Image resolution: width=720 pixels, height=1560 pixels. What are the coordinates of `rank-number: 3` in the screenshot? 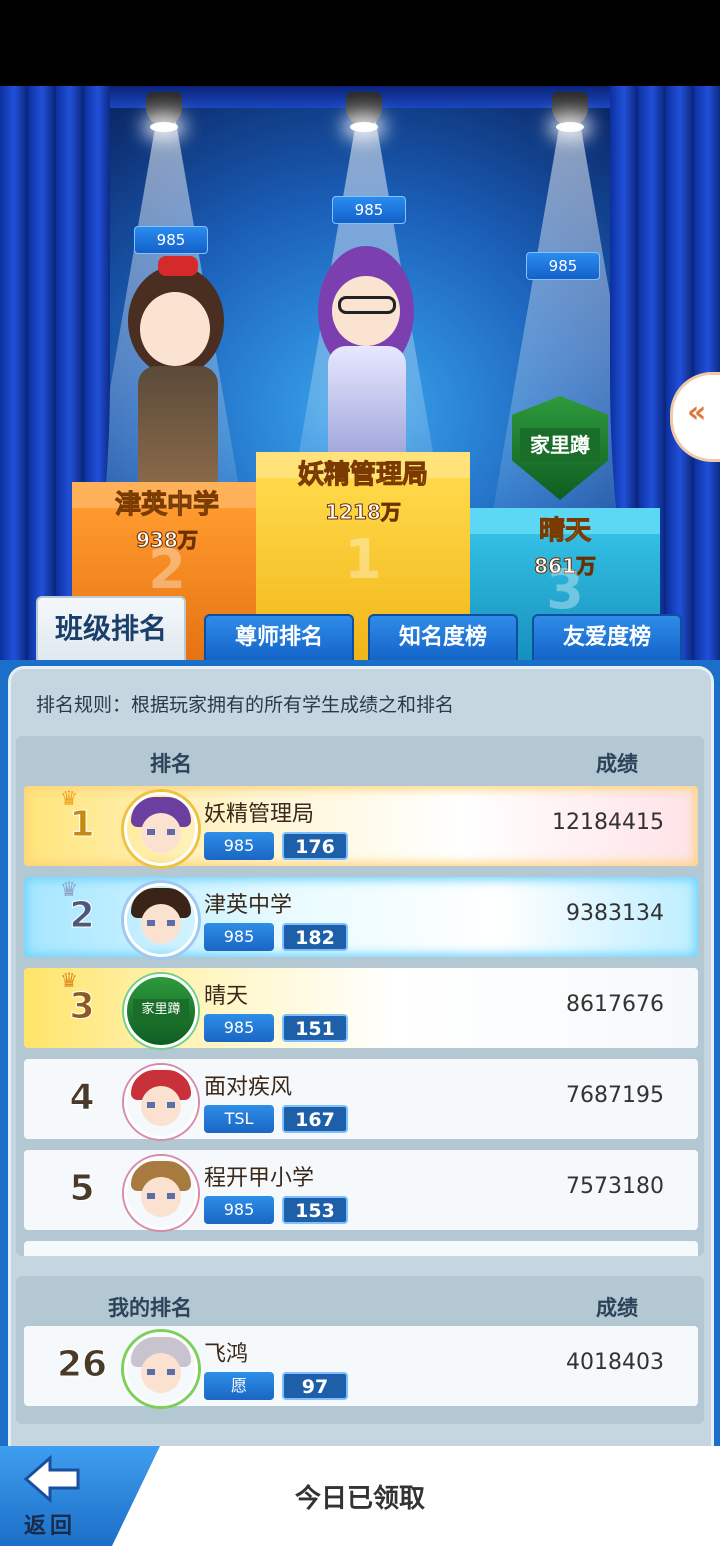 It's located at (82, 1007).